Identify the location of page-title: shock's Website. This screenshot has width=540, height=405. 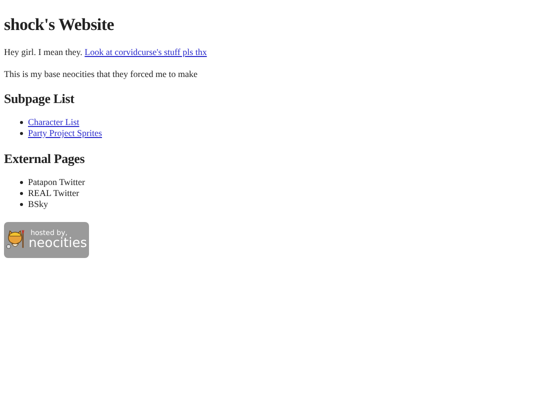
(59, 25).